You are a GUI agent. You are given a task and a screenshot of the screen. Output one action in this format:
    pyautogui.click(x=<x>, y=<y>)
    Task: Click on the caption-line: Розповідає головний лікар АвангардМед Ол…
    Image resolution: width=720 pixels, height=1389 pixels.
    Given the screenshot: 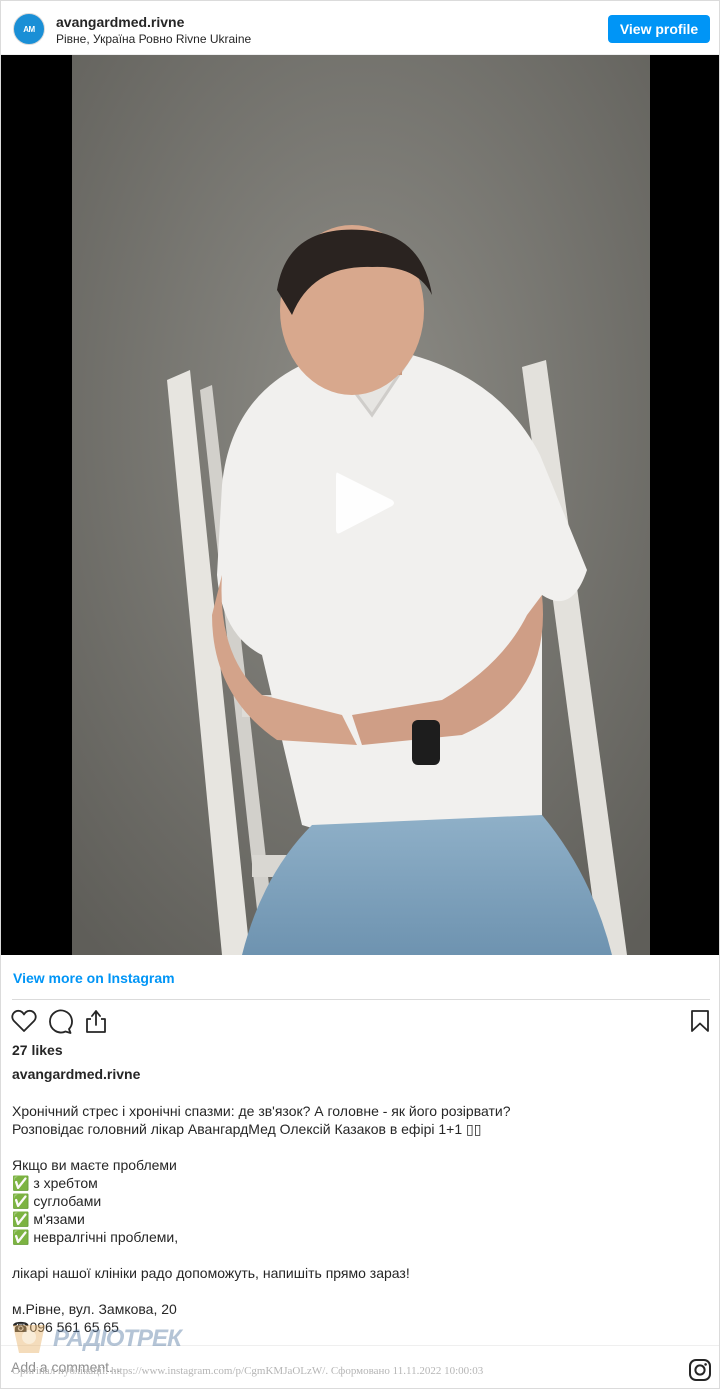 What is the action you would take?
    pyautogui.click(x=247, y=1129)
    